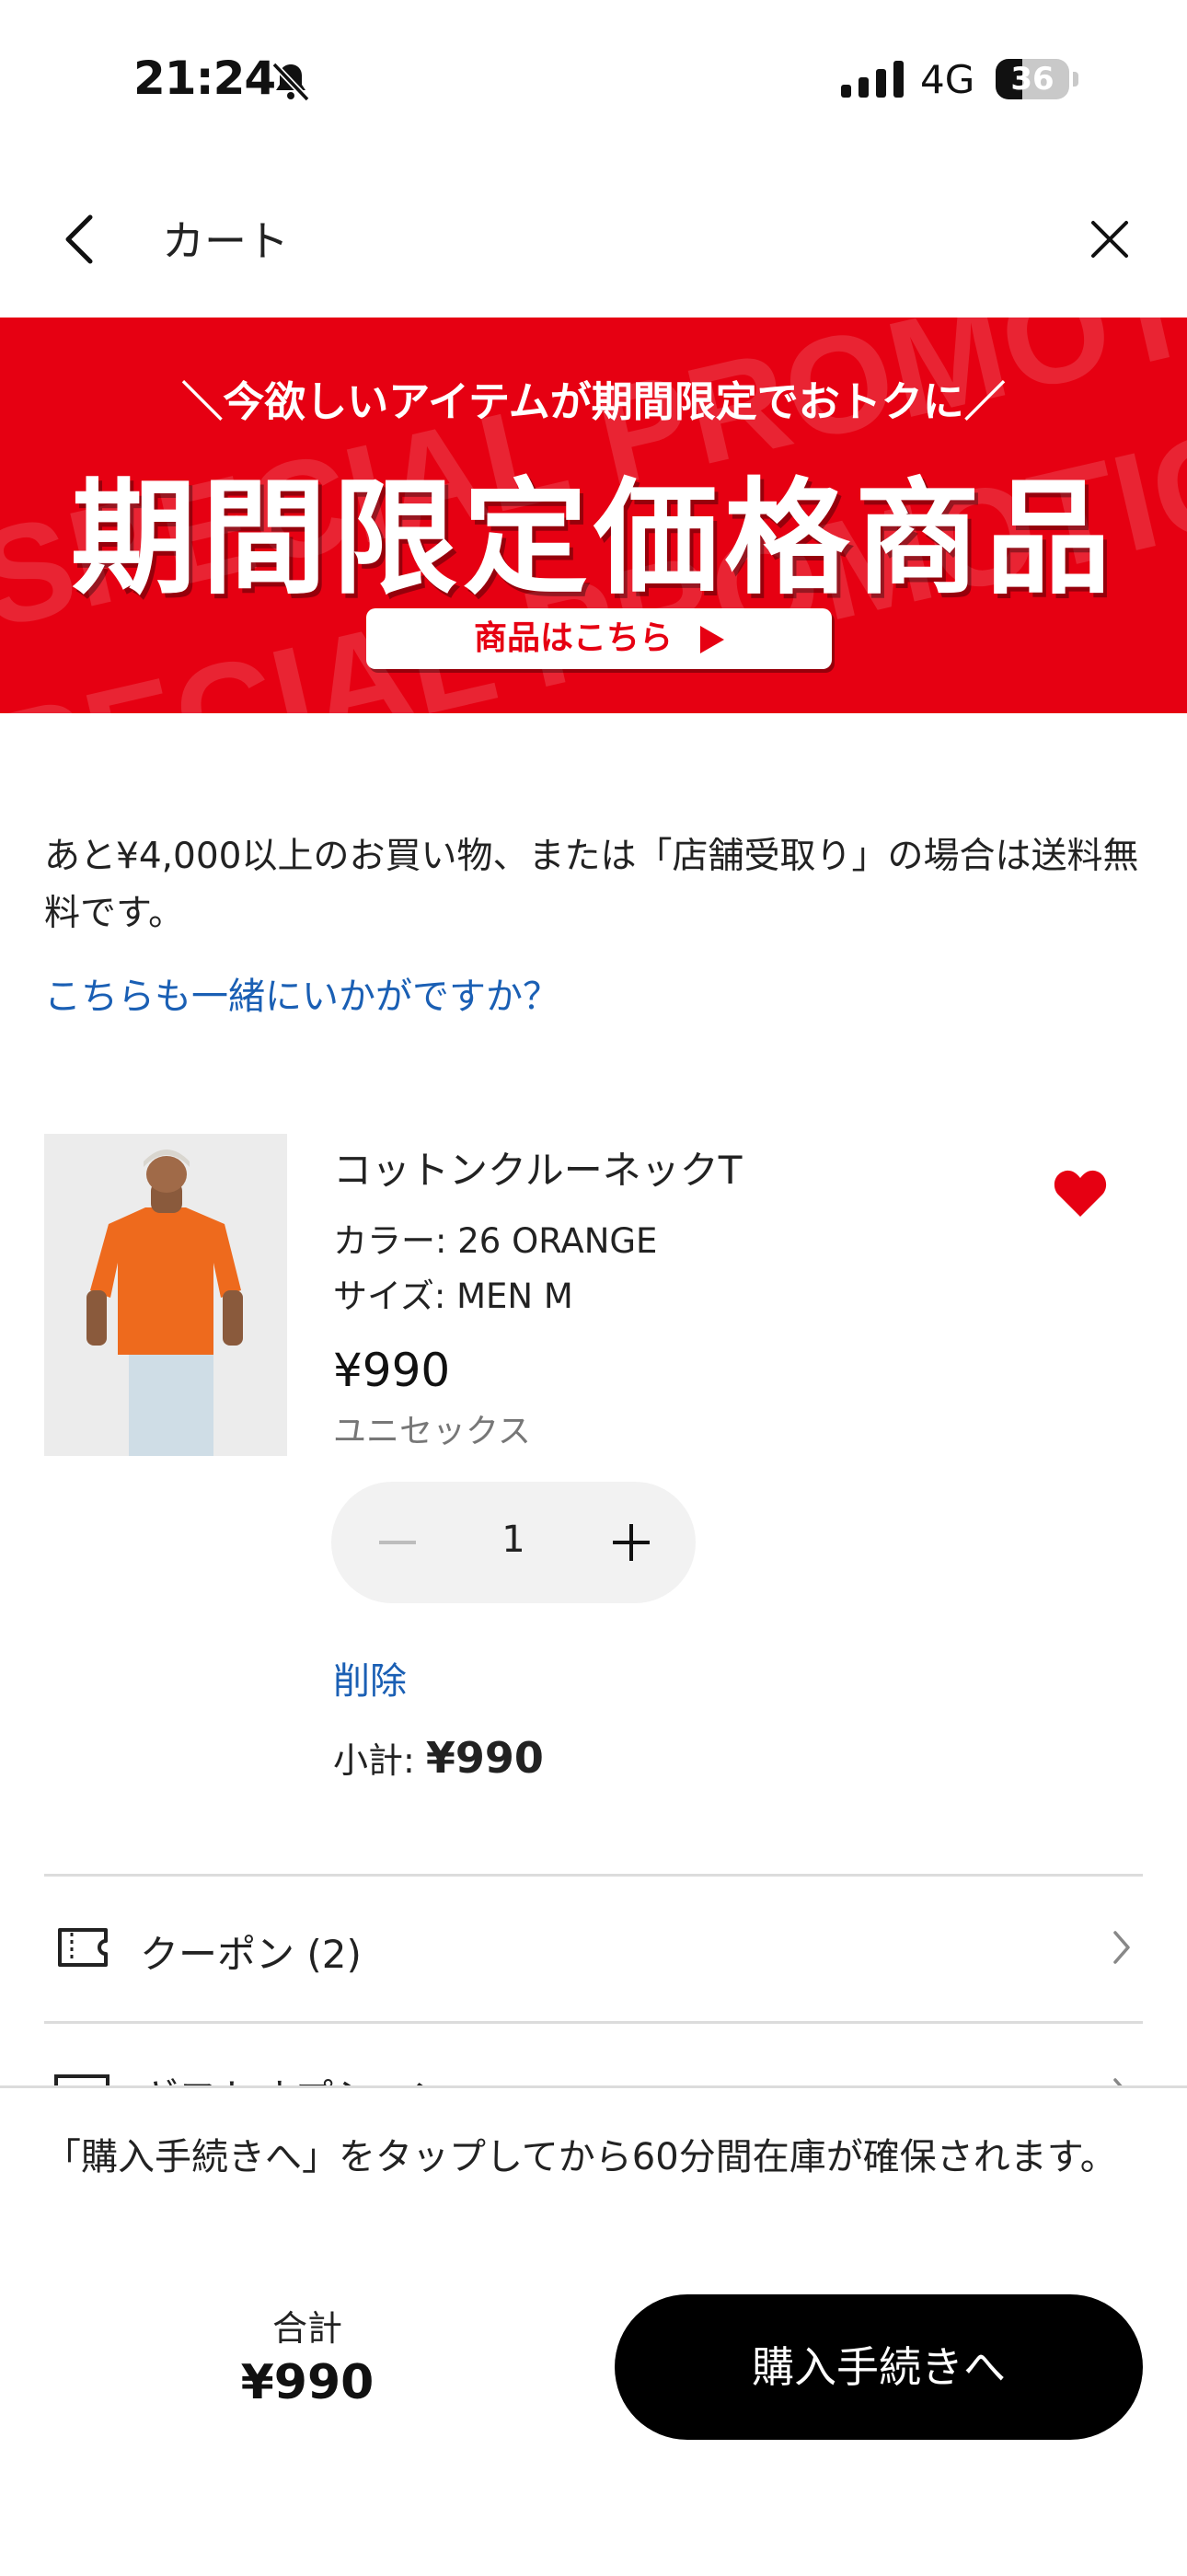 The image size is (1187, 2576). What do you see at coordinates (593, 401) in the screenshot?
I see `banner-subtitle: ＼今欲しいアイテムが期間限定でおトクに／` at bounding box center [593, 401].